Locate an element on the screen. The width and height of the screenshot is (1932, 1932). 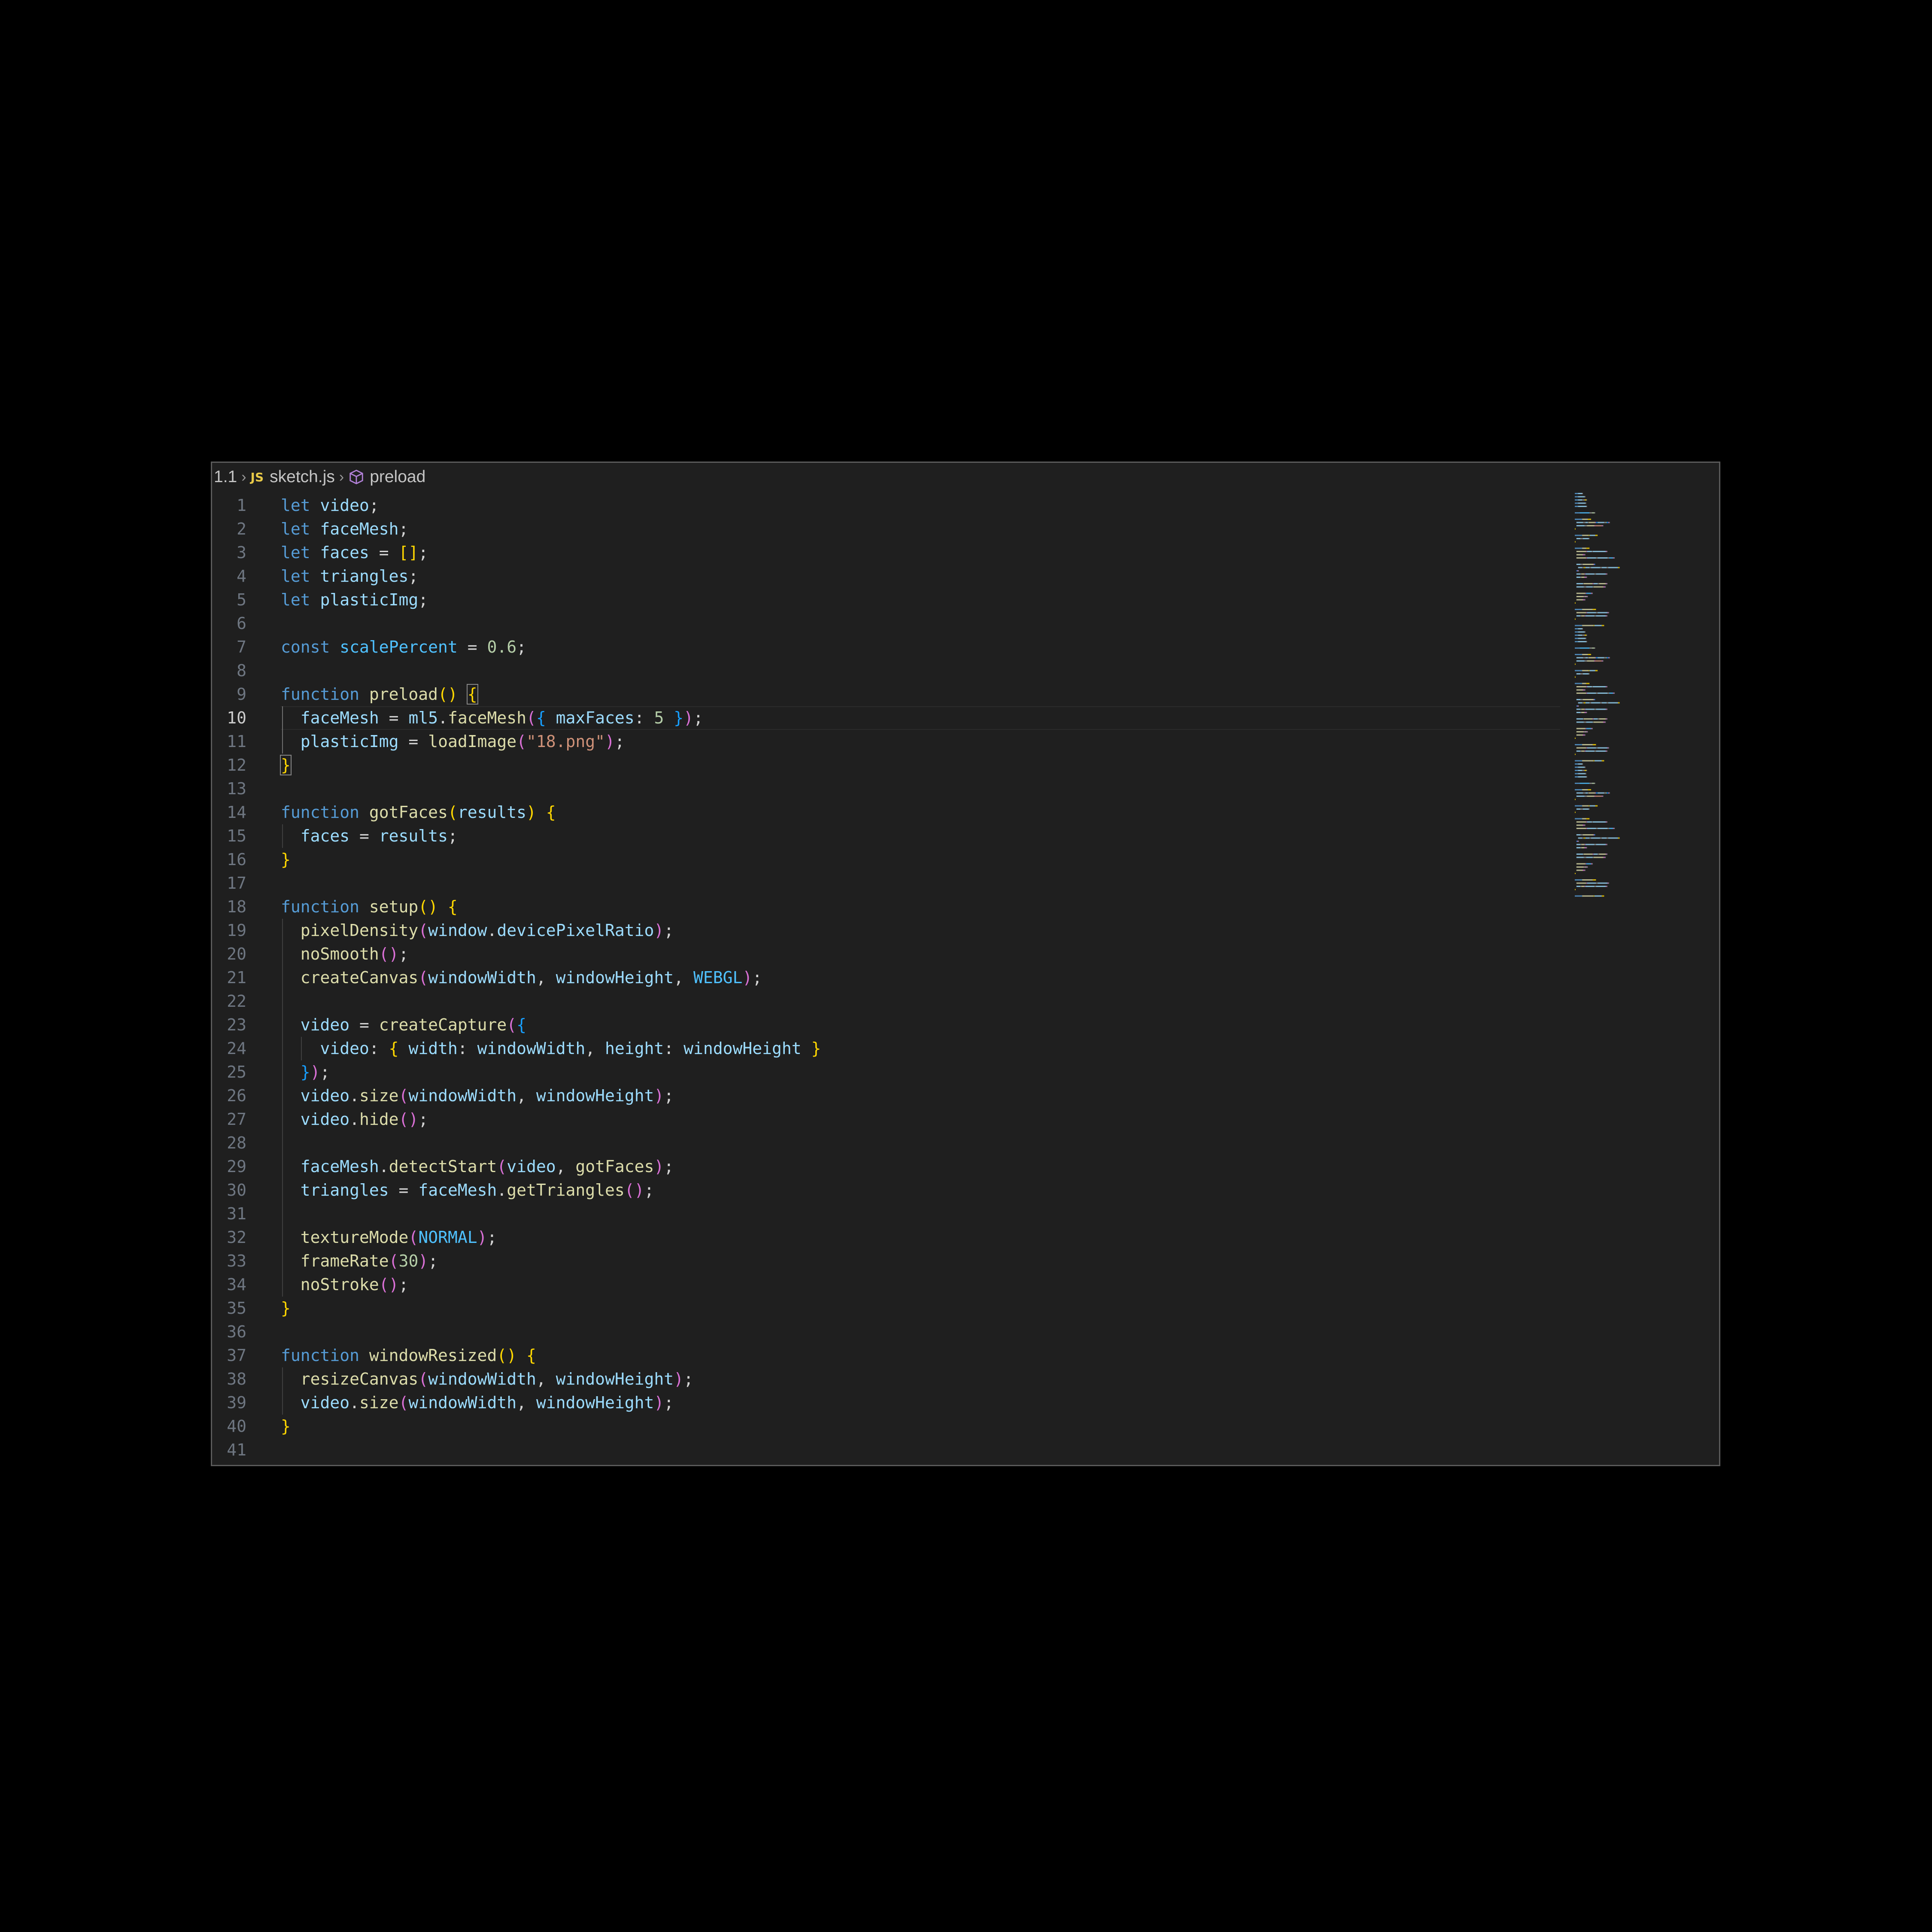
code-line: 31 is located at coordinates (965, 1214).